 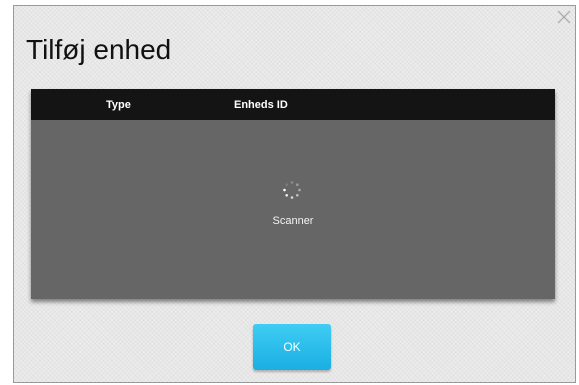 I want to click on dialog-title: Tilføj enhed, so click(x=99, y=49).